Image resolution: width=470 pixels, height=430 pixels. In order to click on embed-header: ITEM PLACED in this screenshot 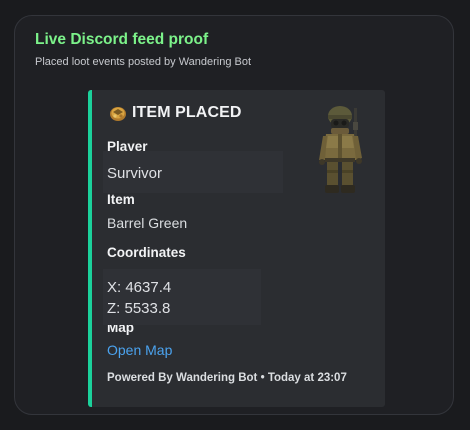, I will do `click(175, 113)`.